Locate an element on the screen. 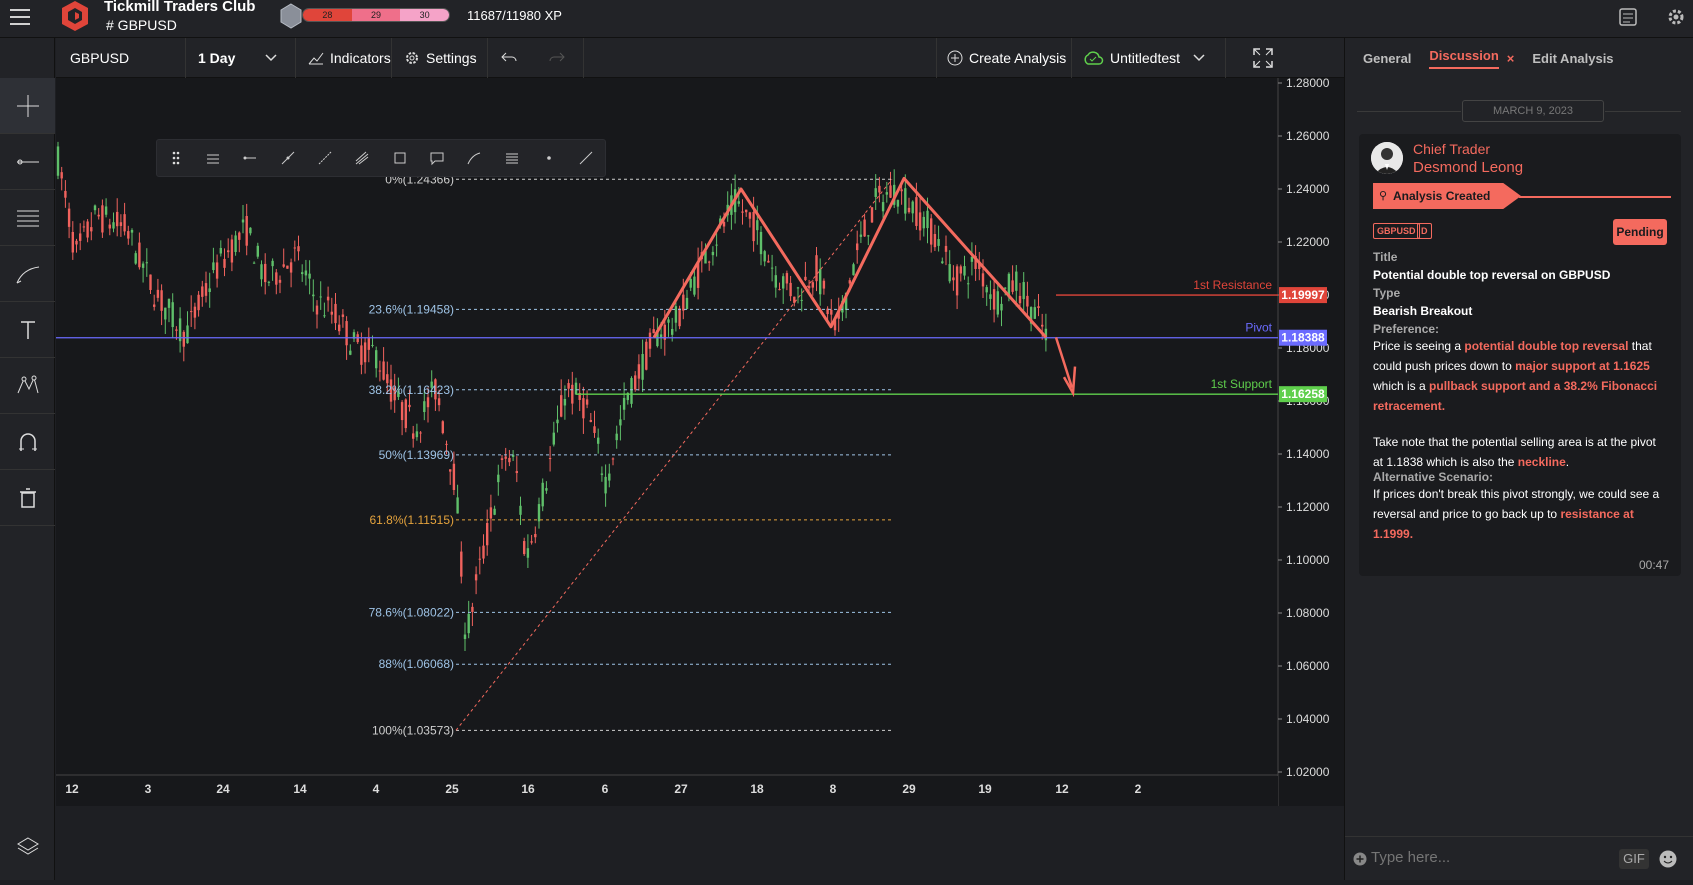 The height and width of the screenshot is (885, 1693). tool-dot is located at coordinates (548, 158).